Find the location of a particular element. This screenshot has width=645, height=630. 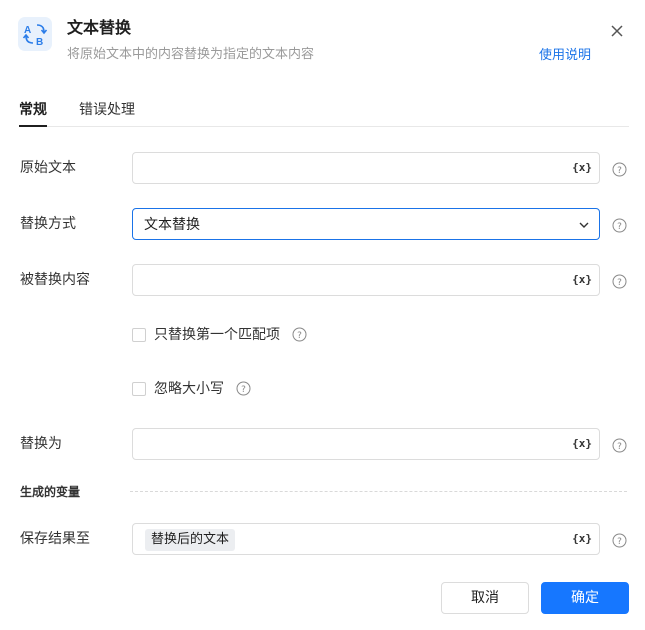

chevron-down-icon is located at coordinates (584, 225).